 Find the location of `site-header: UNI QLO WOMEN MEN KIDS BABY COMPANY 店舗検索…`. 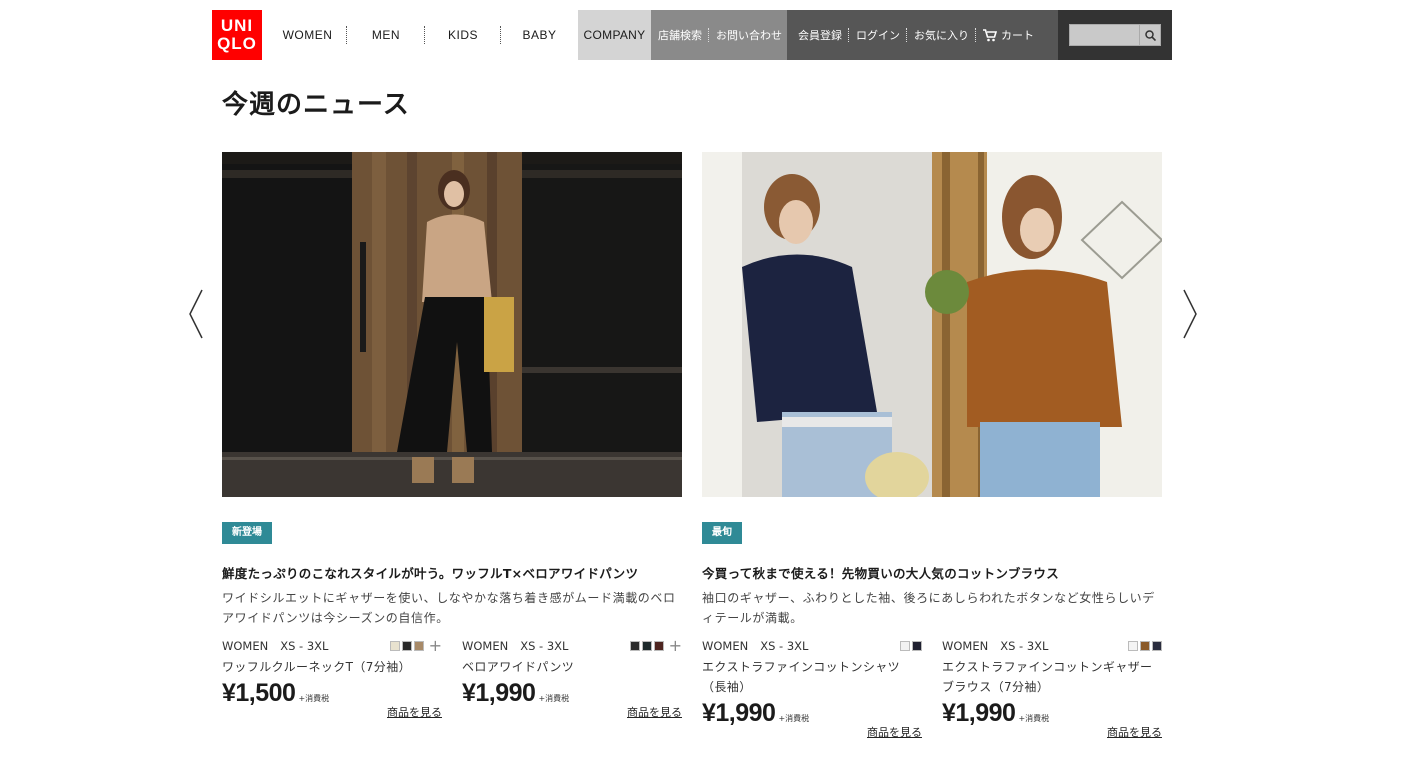

site-header: UNI QLO WOMEN MEN KIDS BABY COMPANY 店舗検索… is located at coordinates (692, 35).